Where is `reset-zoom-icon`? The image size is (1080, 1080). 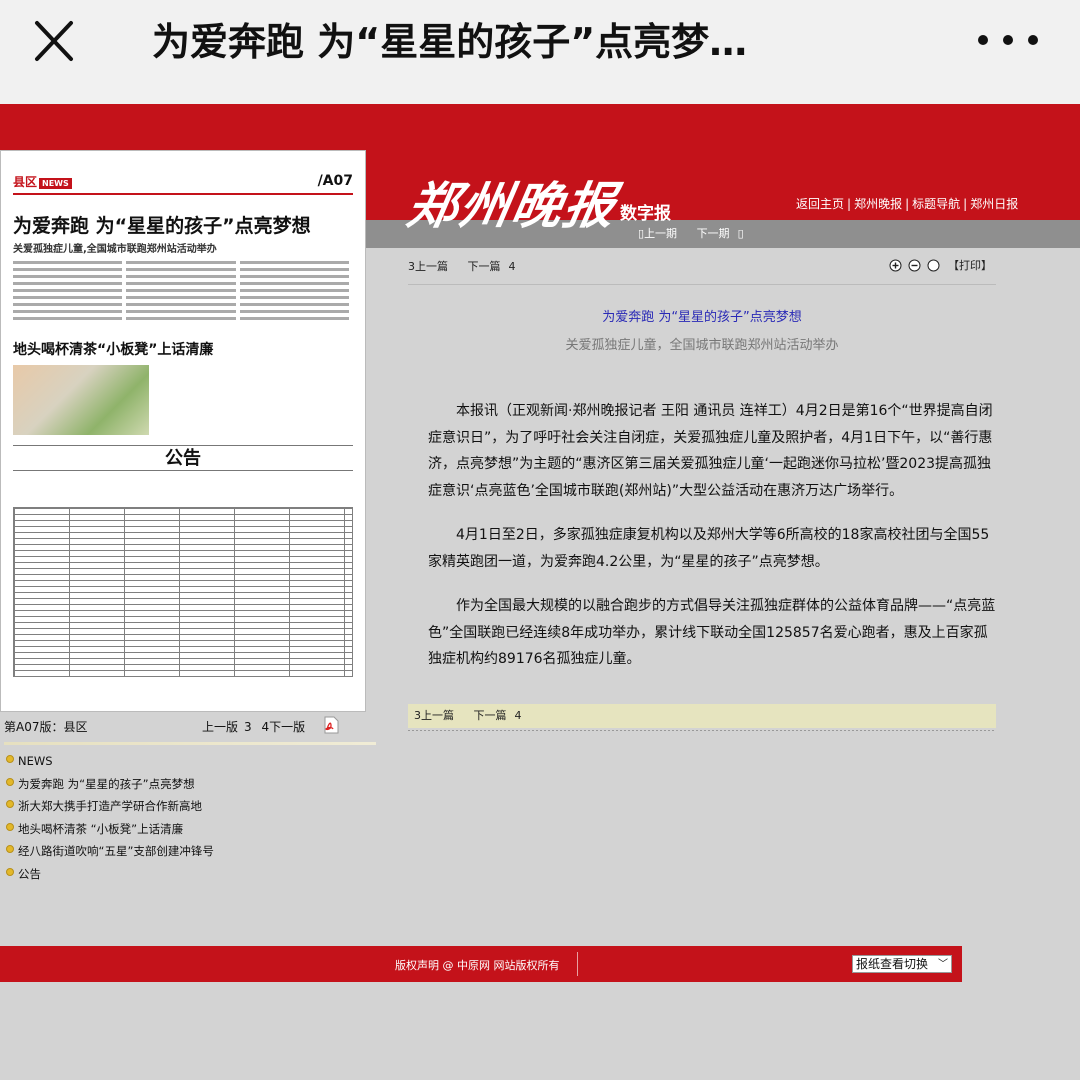
reset-zoom-icon is located at coordinates (933, 265).